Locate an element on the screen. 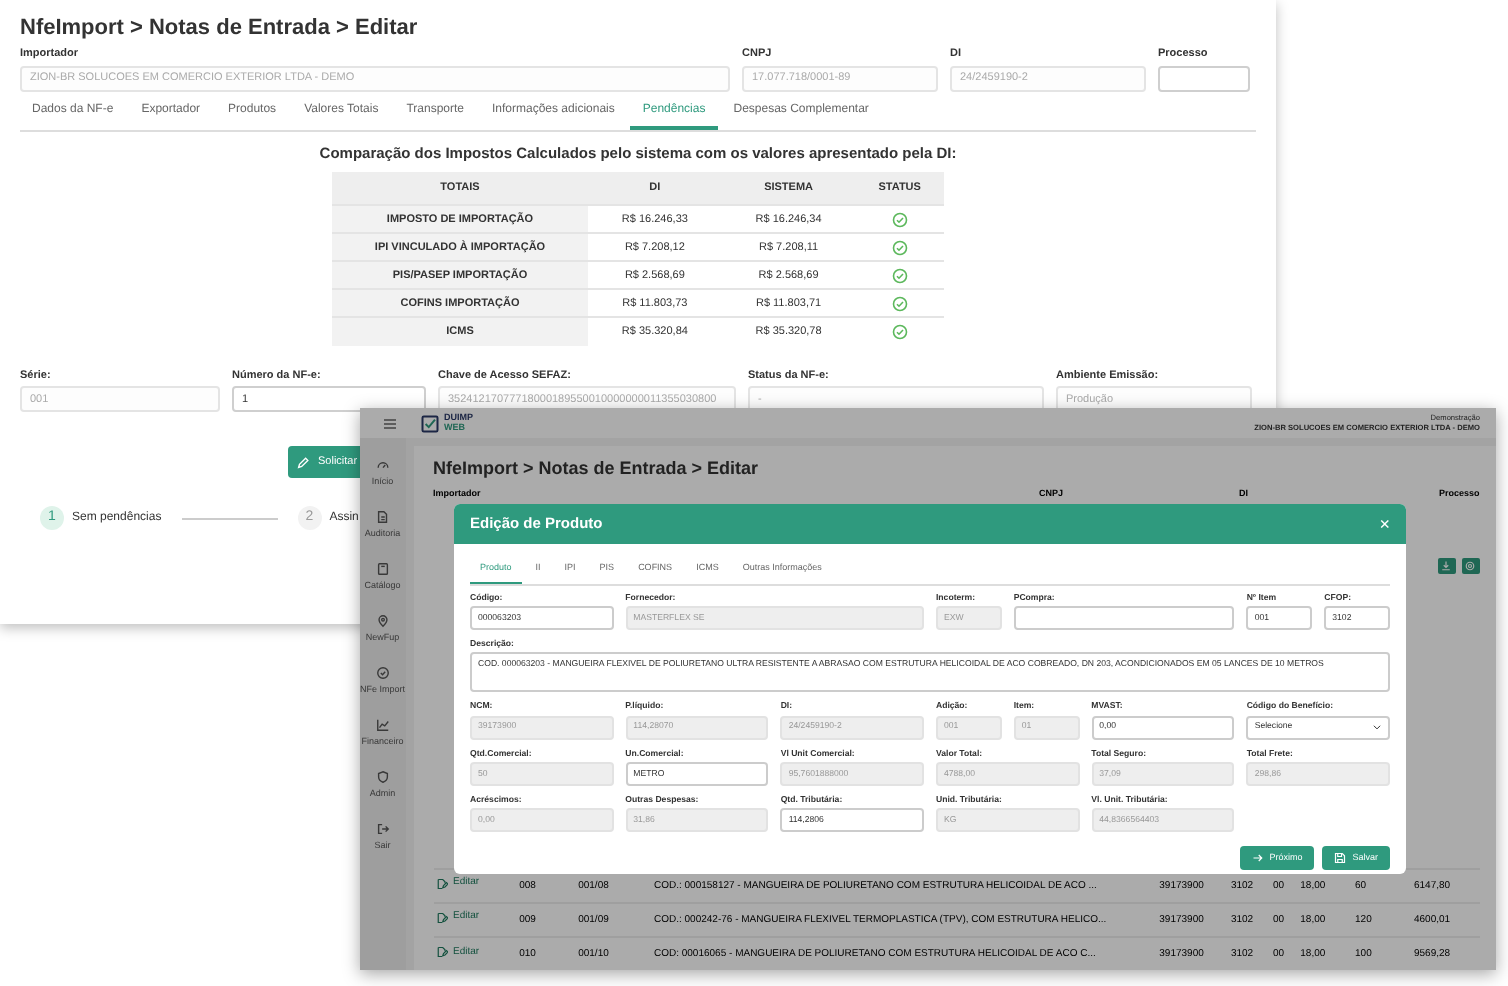 This screenshot has width=1508, height=986. settings-button is located at coordinates (1470, 566).